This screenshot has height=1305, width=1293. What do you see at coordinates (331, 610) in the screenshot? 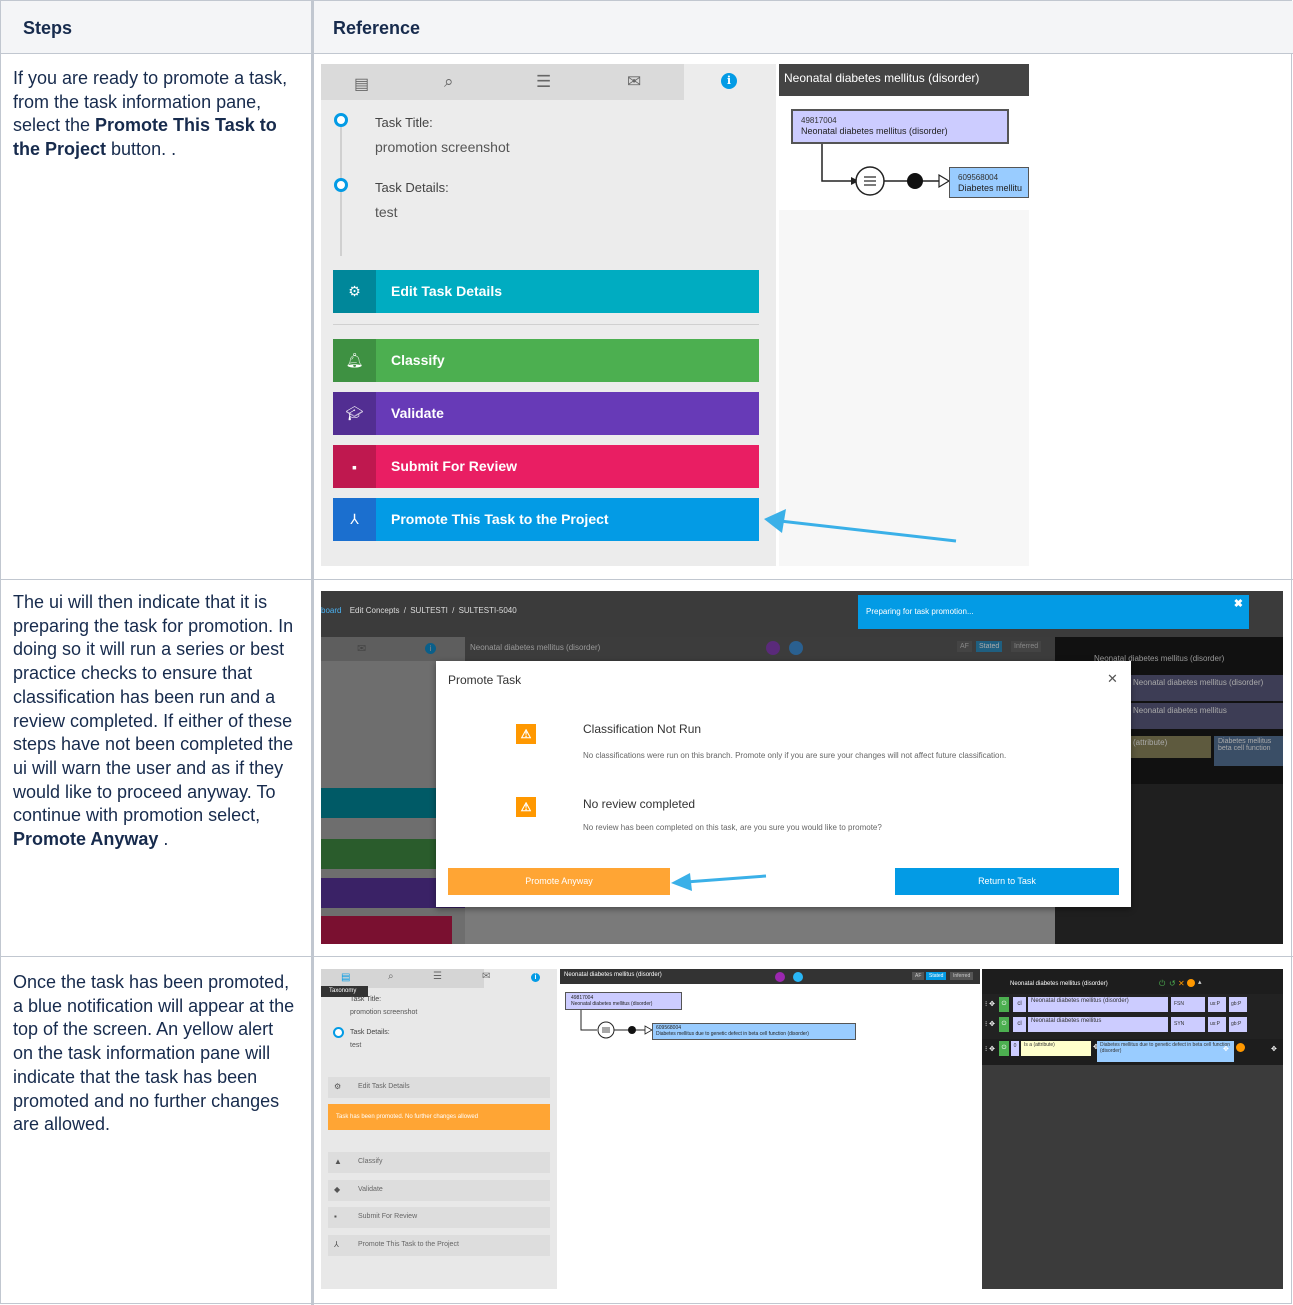
I see `breadcrumb-dashboard: board` at bounding box center [331, 610].